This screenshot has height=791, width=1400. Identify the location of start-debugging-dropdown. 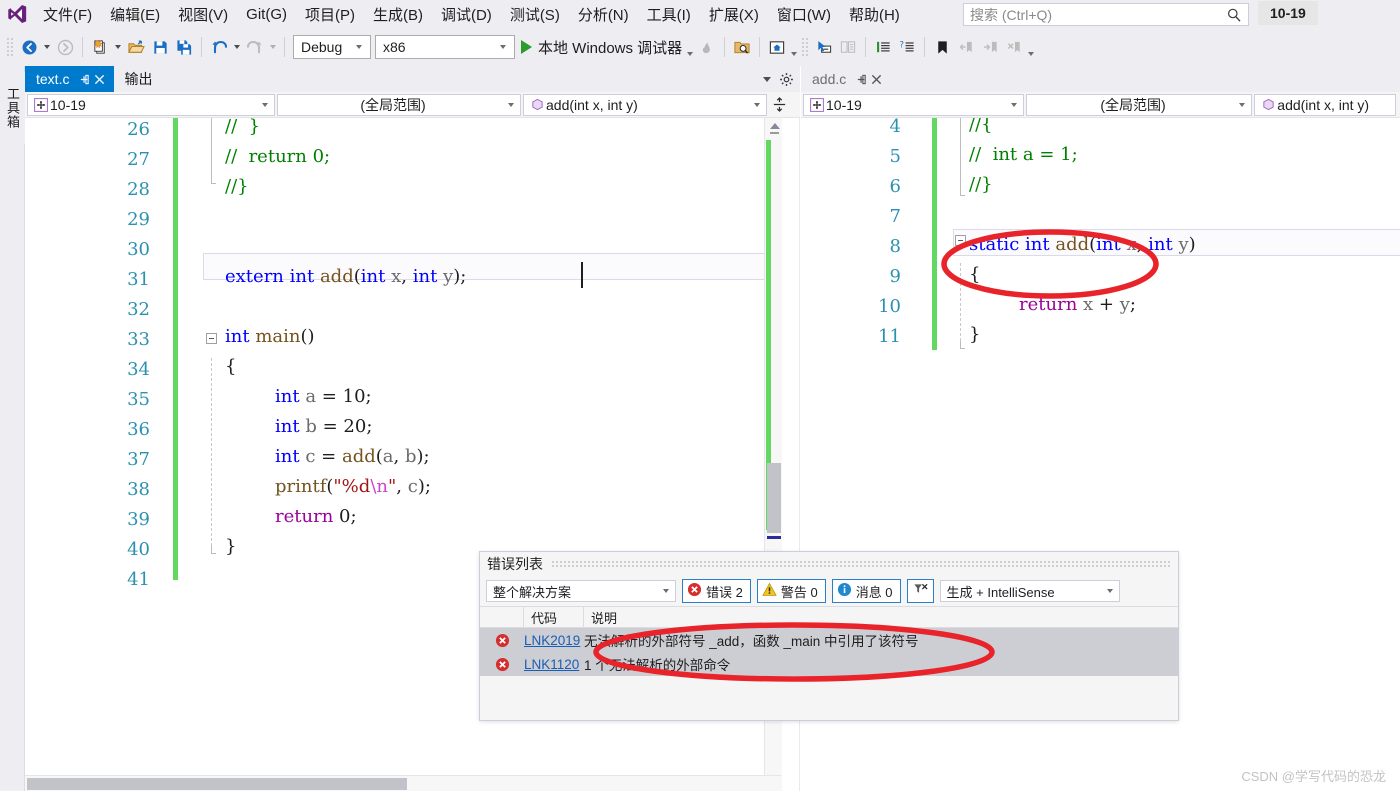
(690, 47).